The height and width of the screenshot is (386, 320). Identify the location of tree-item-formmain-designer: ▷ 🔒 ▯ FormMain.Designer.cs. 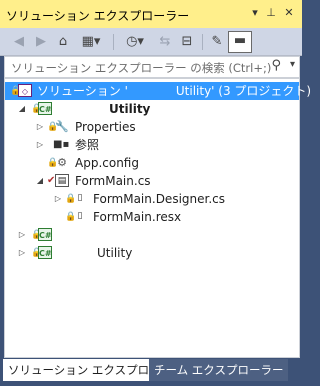
(152, 199).